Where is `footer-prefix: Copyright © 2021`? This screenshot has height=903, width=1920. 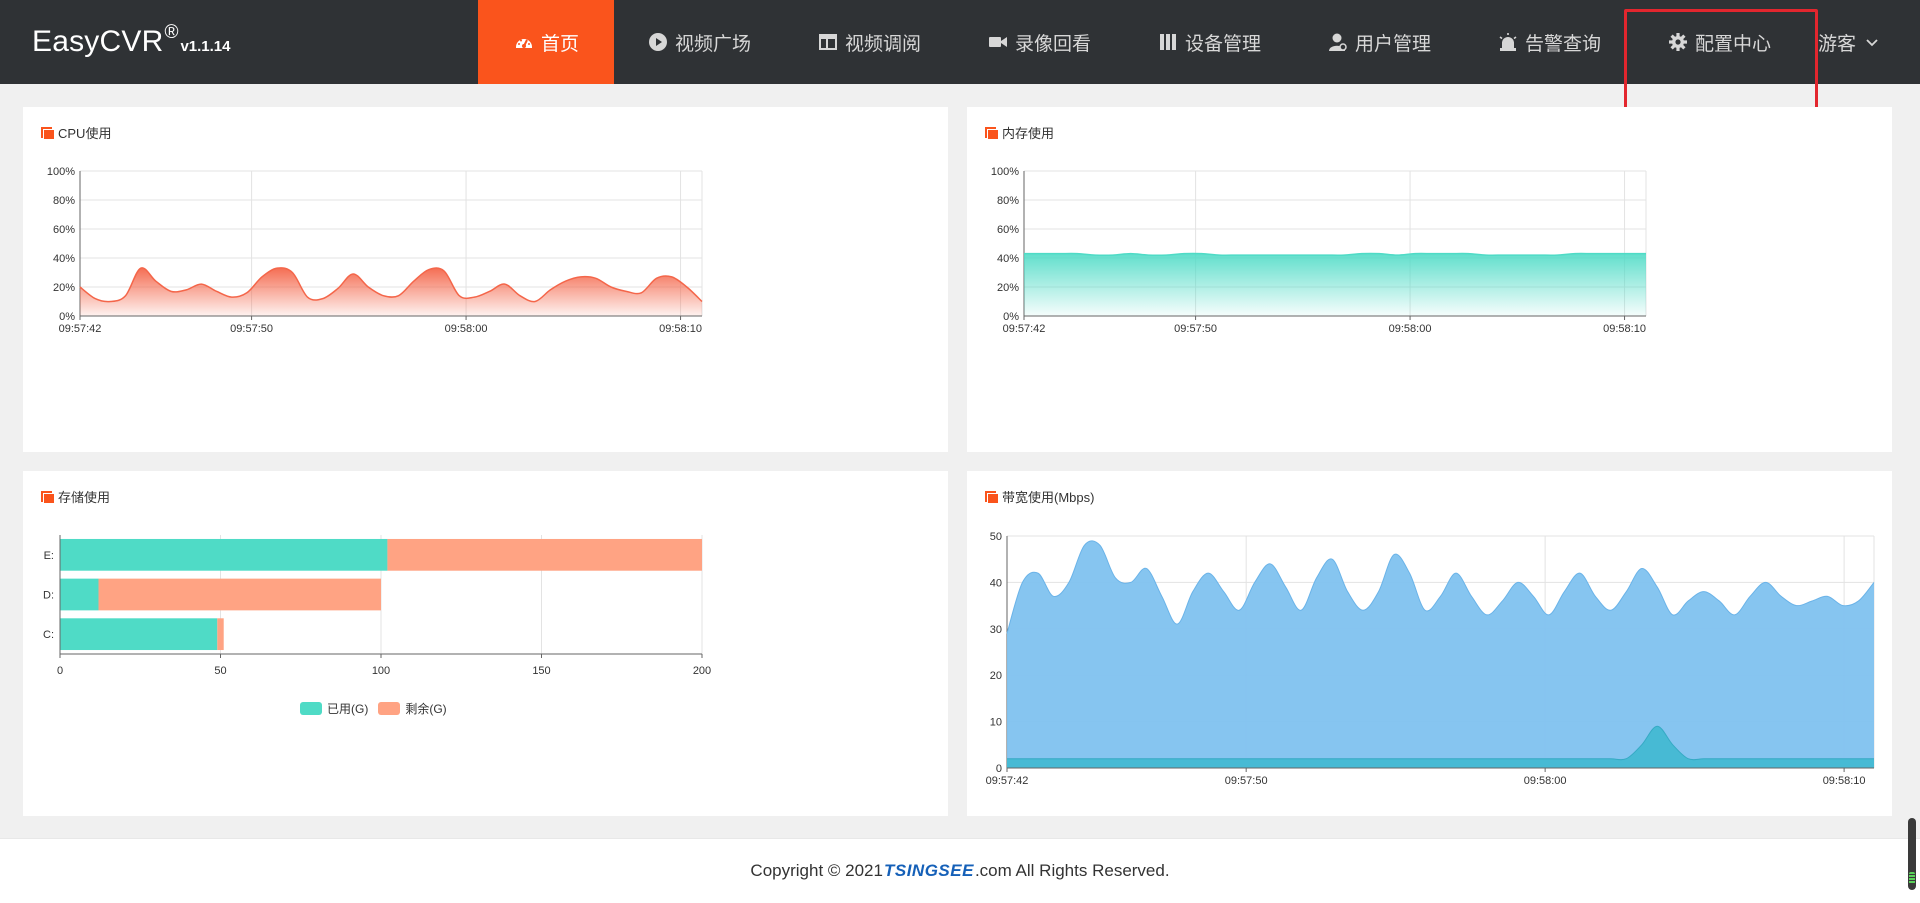 footer-prefix: Copyright © 2021 is located at coordinates (816, 870).